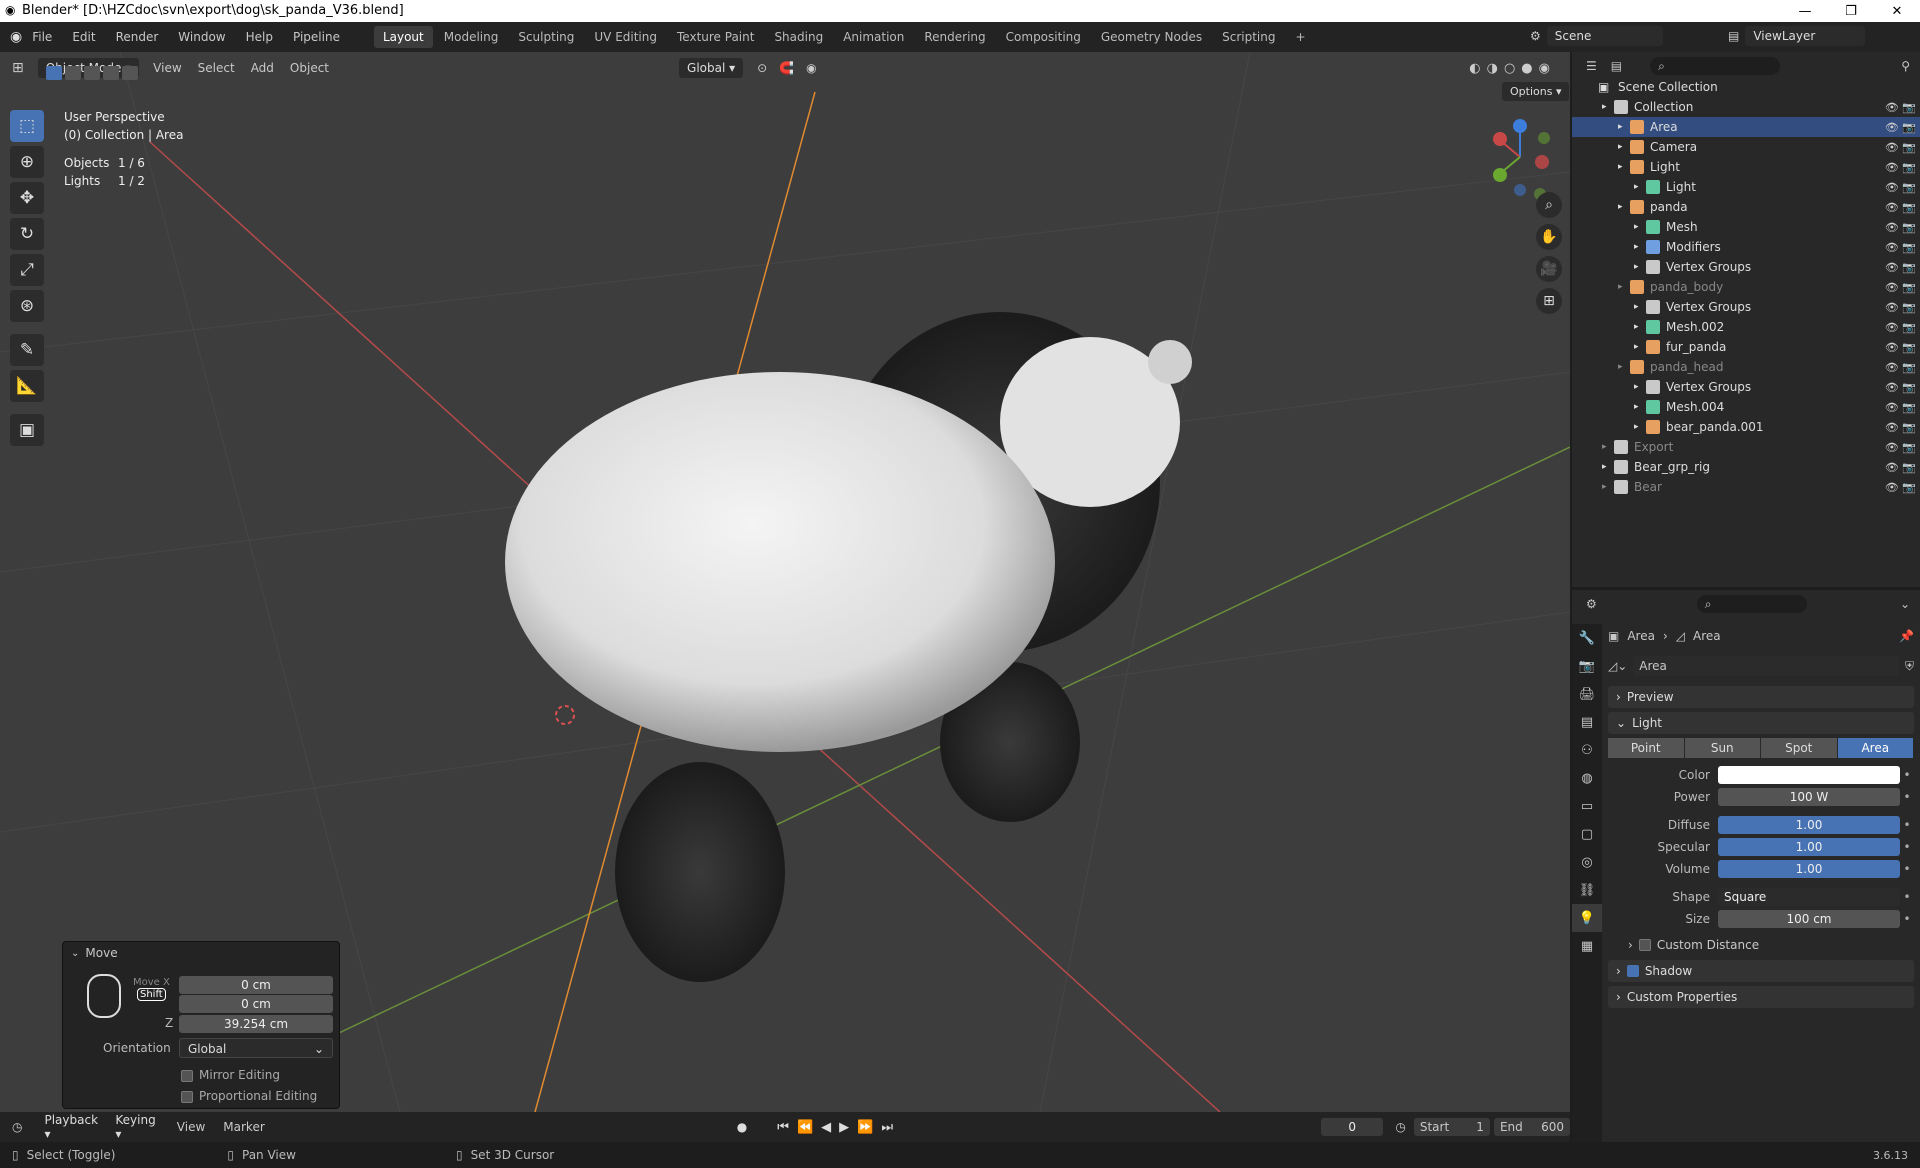 The height and width of the screenshot is (1168, 1920). I want to click on scene-selector: ⚙ Scene, so click(1596, 36).